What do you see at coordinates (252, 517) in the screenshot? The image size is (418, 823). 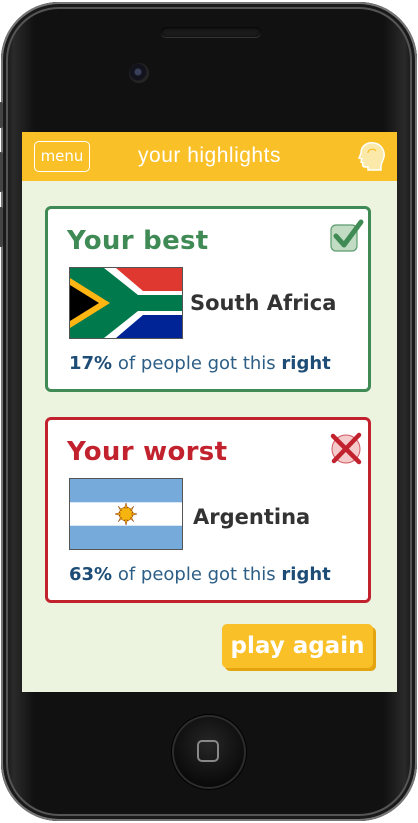 I see `worst-country-name: Argentina` at bounding box center [252, 517].